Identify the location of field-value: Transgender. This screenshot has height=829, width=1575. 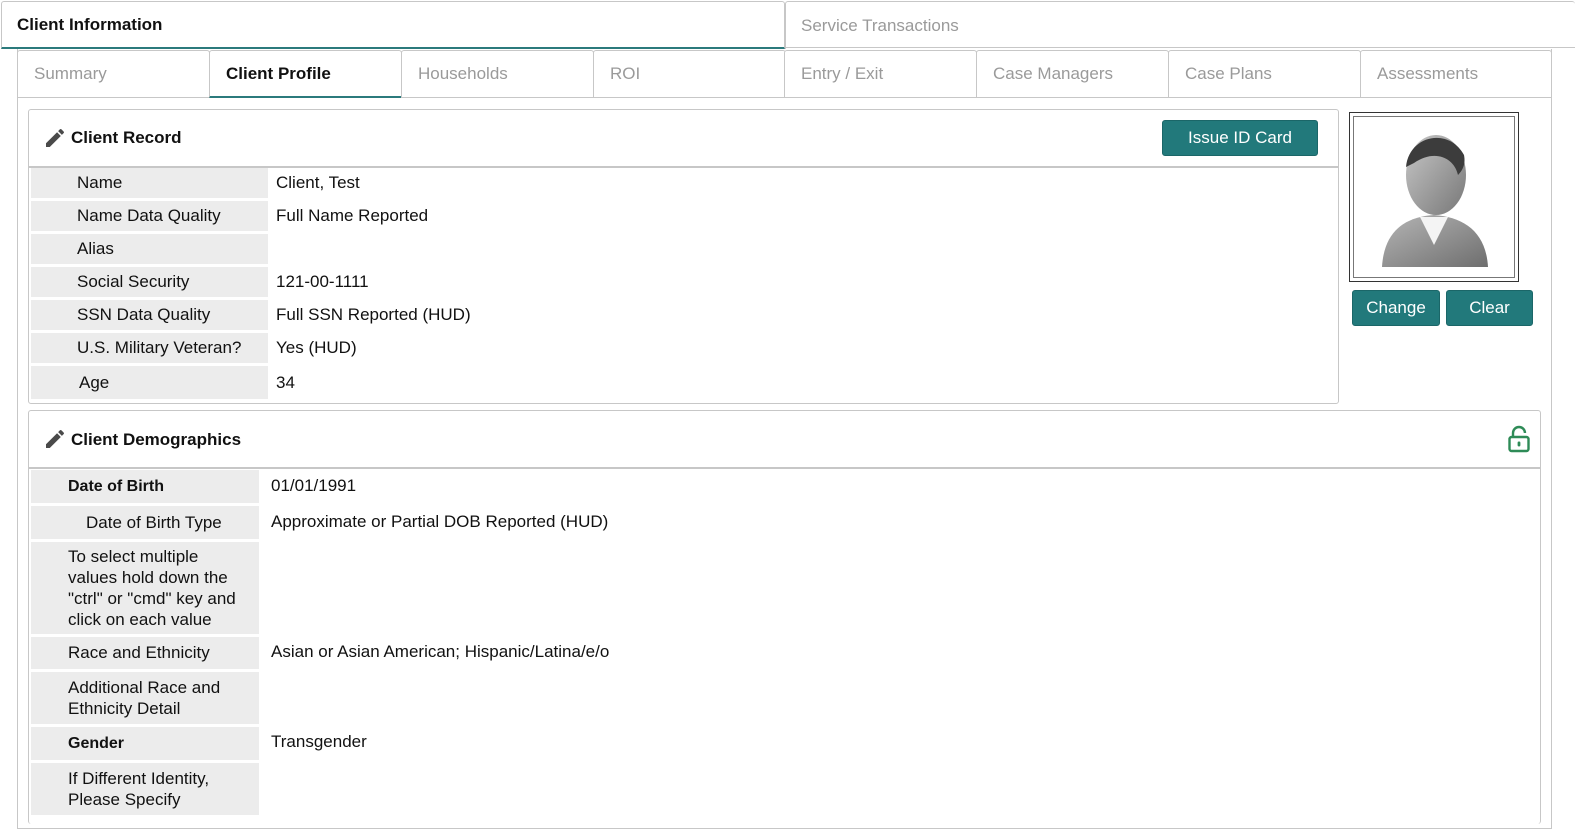
(319, 741).